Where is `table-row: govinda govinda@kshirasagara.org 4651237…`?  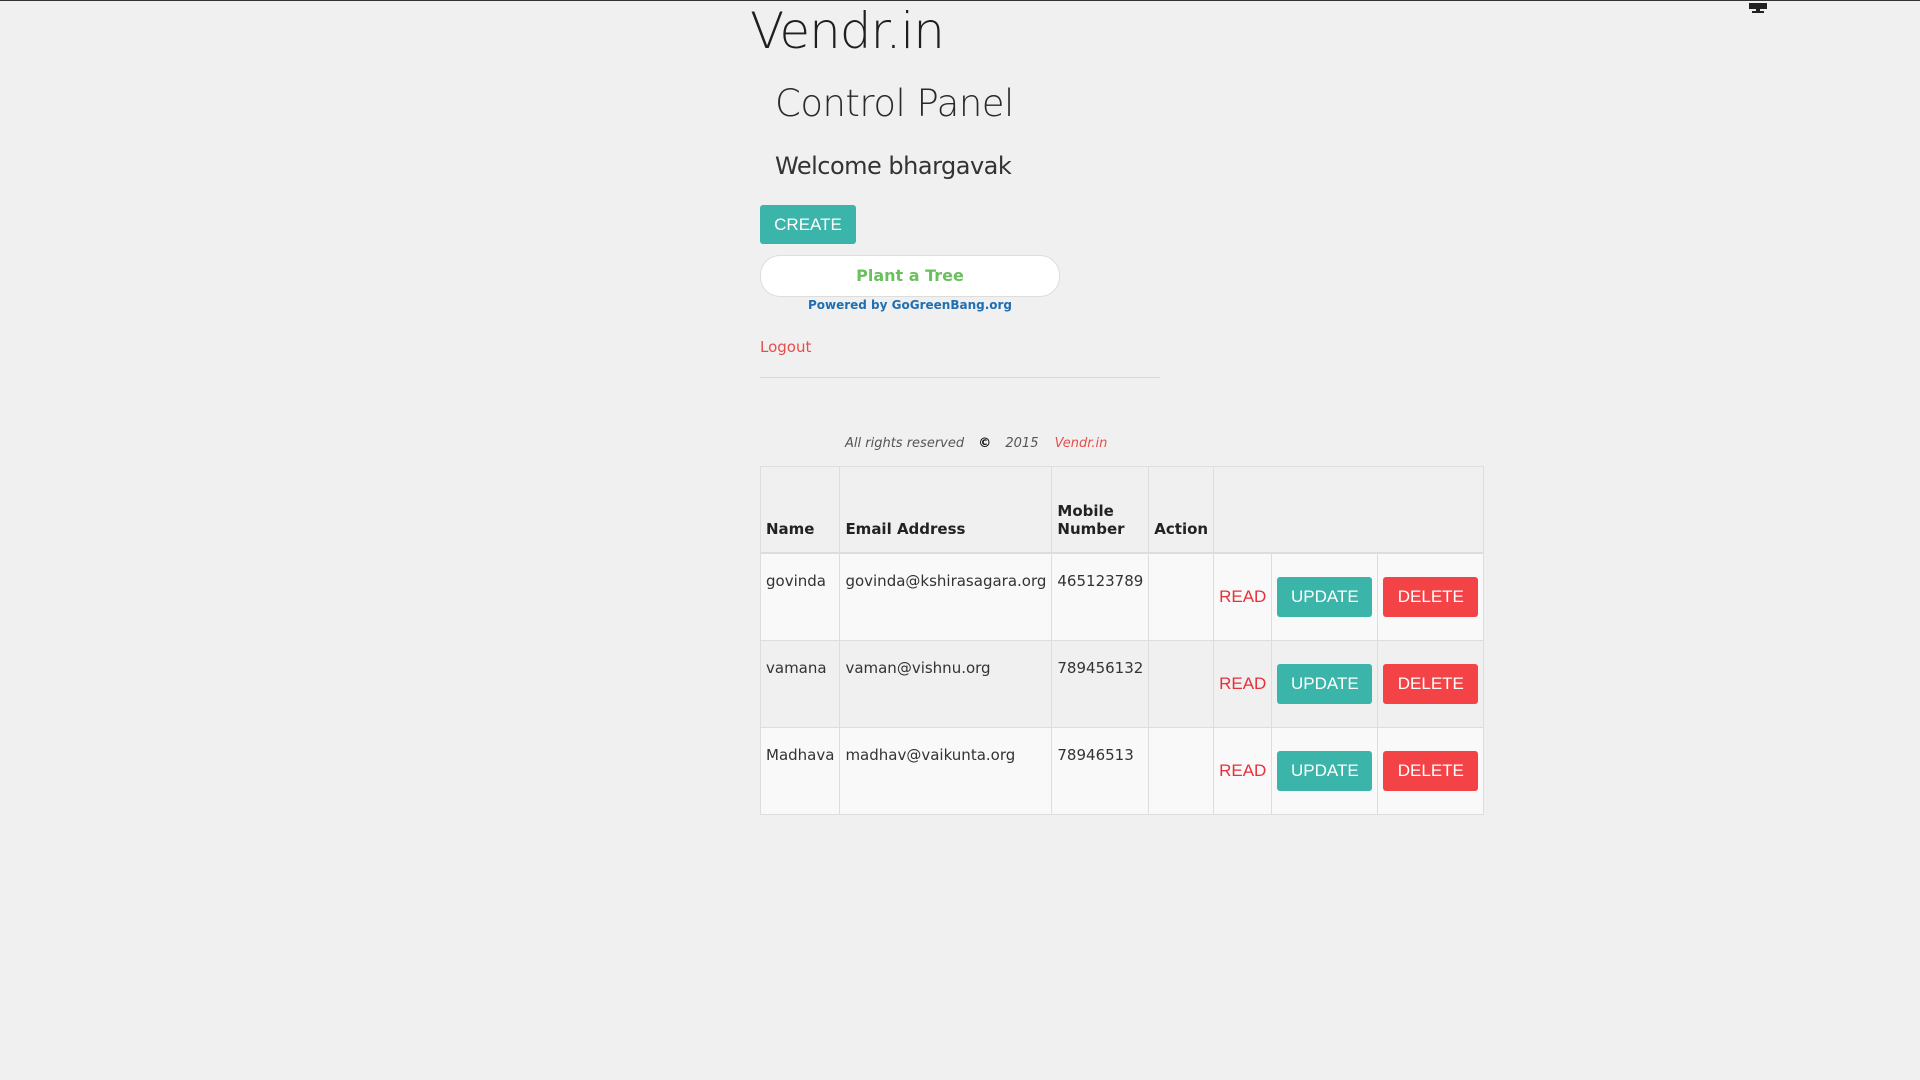
table-row: govinda govinda@kshirasagara.org 4651237… is located at coordinates (1122, 596).